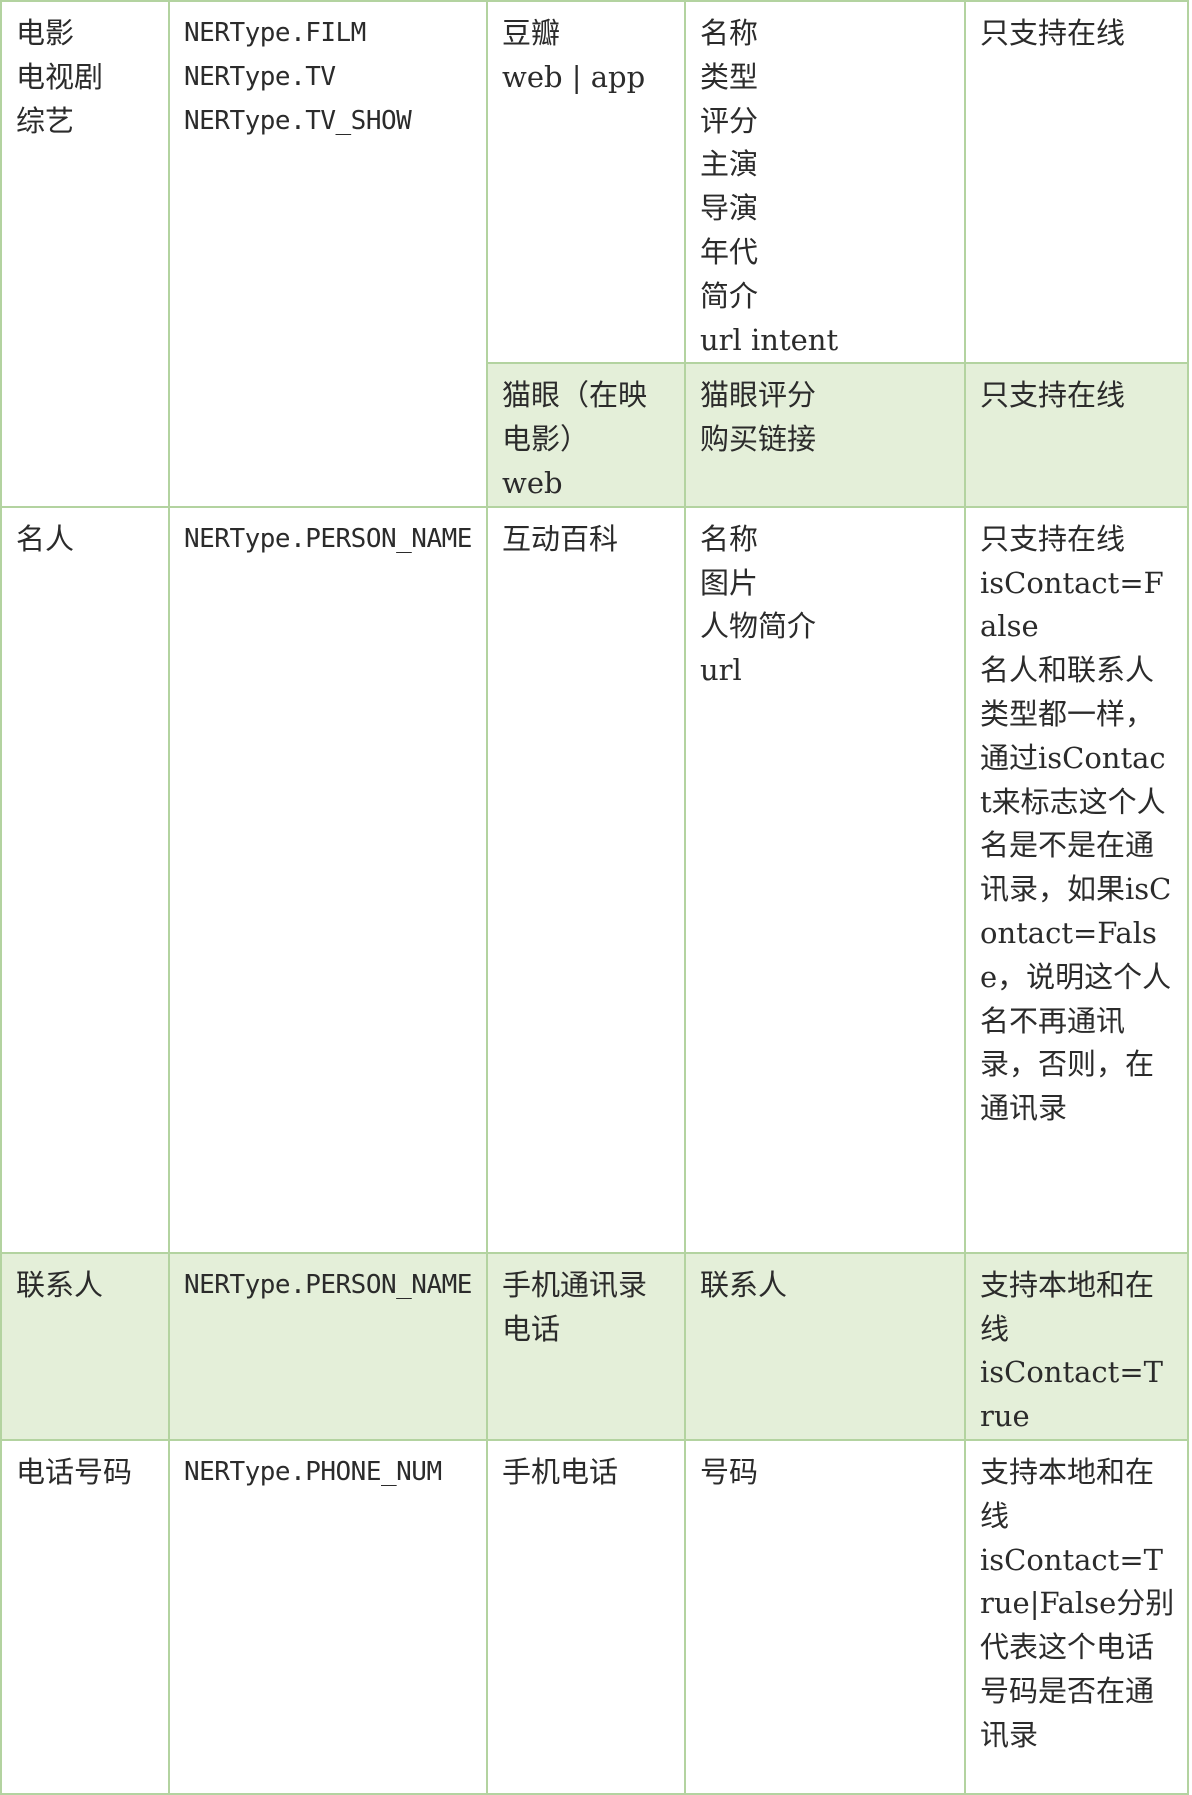 The image size is (1192, 1795). I want to click on category-cell: 电话号码, so click(85, 1616).